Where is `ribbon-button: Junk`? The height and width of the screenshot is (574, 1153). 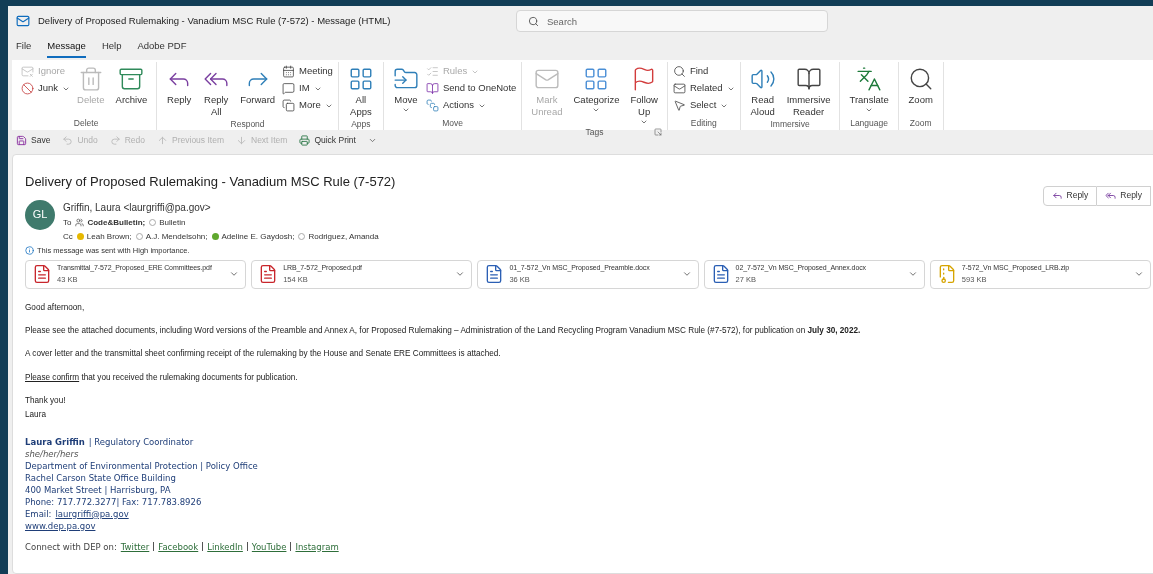
ribbon-button: Junk is located at coordinates (46, 88).